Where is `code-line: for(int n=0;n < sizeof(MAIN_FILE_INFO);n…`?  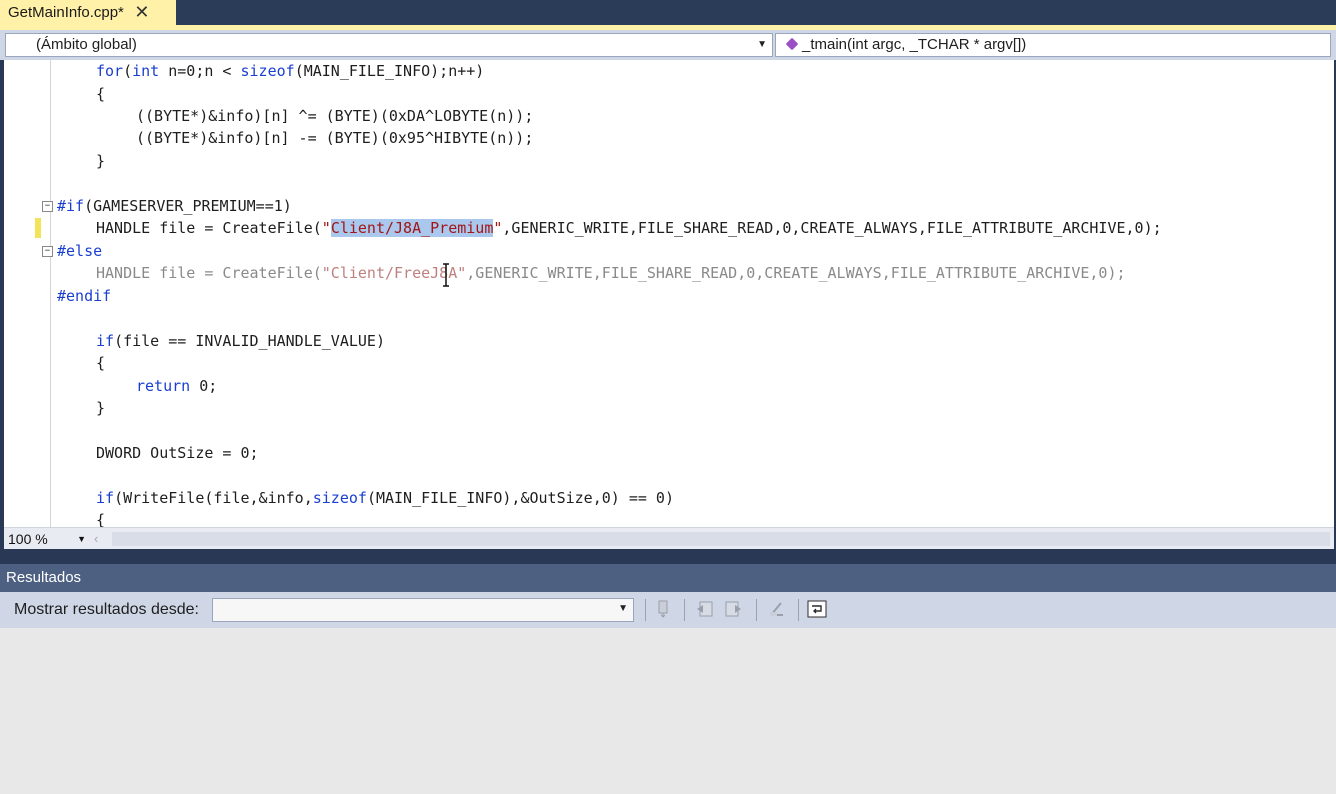
code-line: for(int n=0;n < sizeof(MAIN_FILE_INFO);n… is located at coordinates (290, 71).